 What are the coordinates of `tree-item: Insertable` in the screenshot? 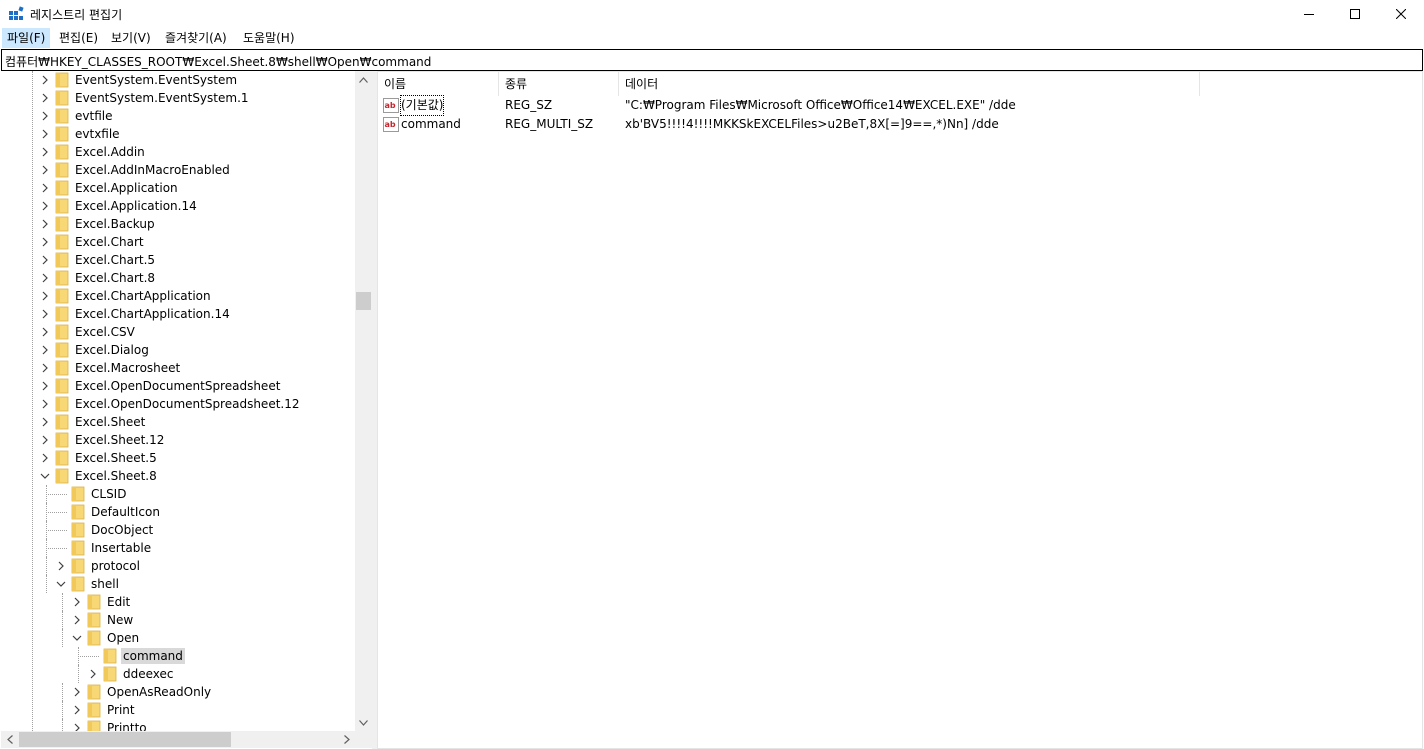 It's located at (178, 548).